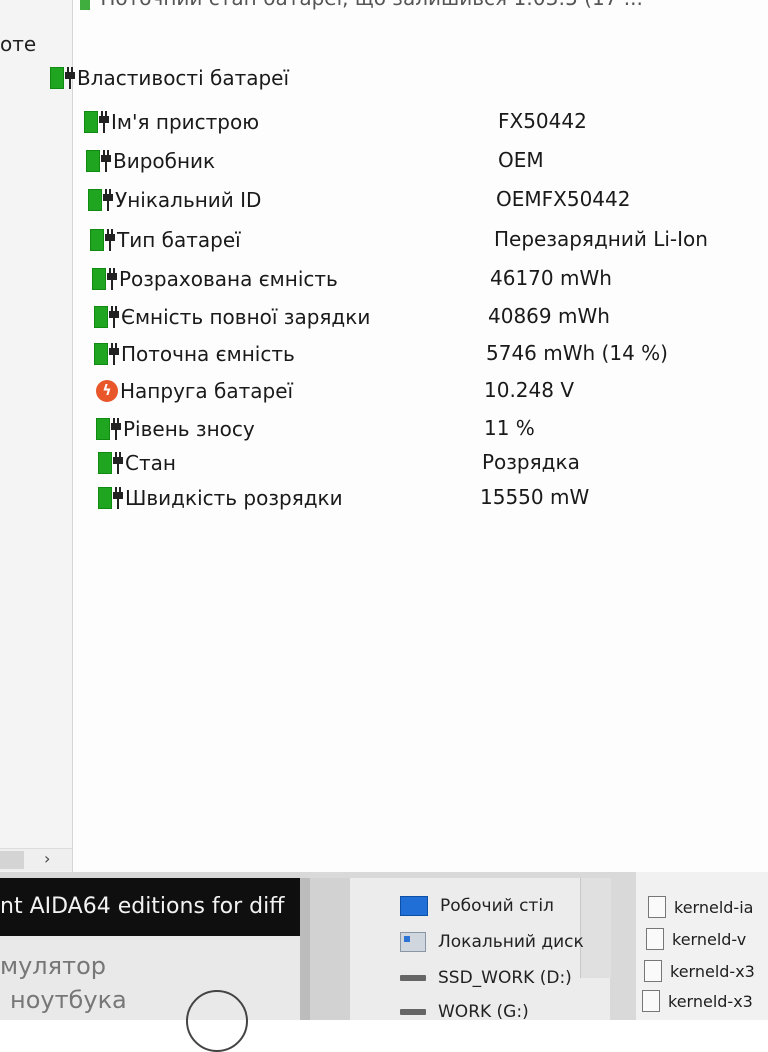 This screenshot has height=1052, width=768. What do you see at coordinates (595, 928) in the screenshot?
I see `explorer-scrollbar` at bounding box center [595, 928].